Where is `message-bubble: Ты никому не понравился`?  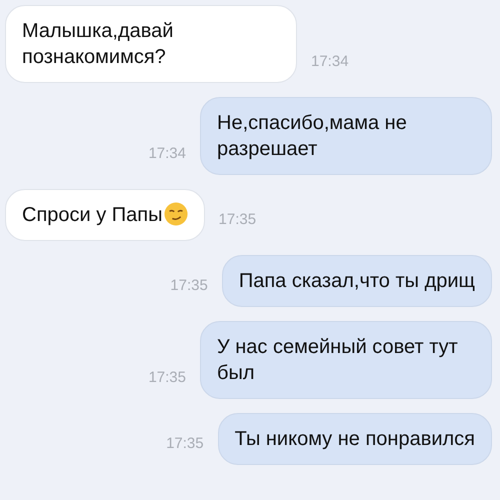 message-bubble: Ты никому не понравился is located at coordinates (355, 439).